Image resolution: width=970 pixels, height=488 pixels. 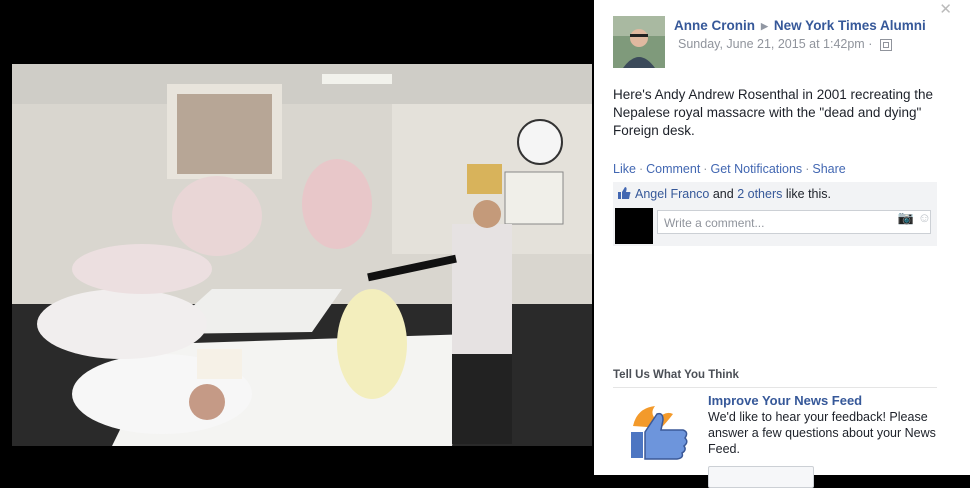 I want to click on promo-header: Tell Us What You Think, so click(x=676, y=375).